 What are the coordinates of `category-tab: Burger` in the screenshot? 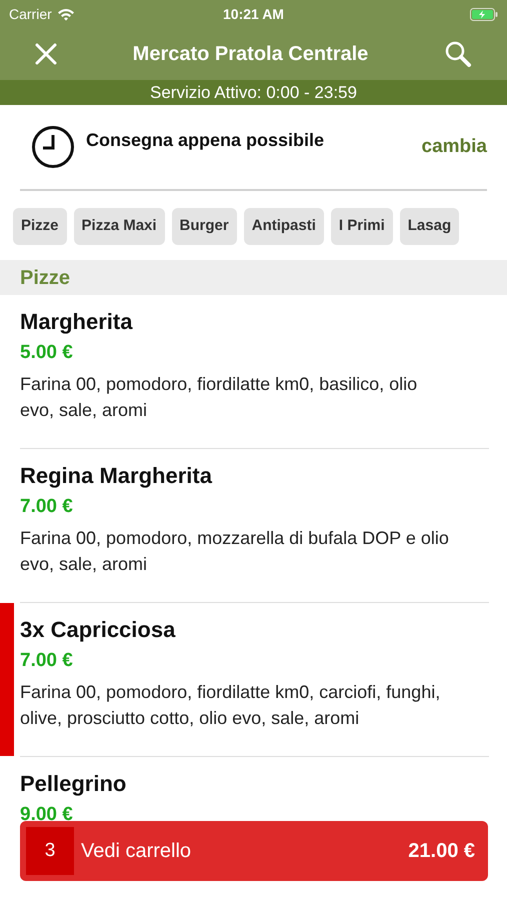 It's located at (204, 226).